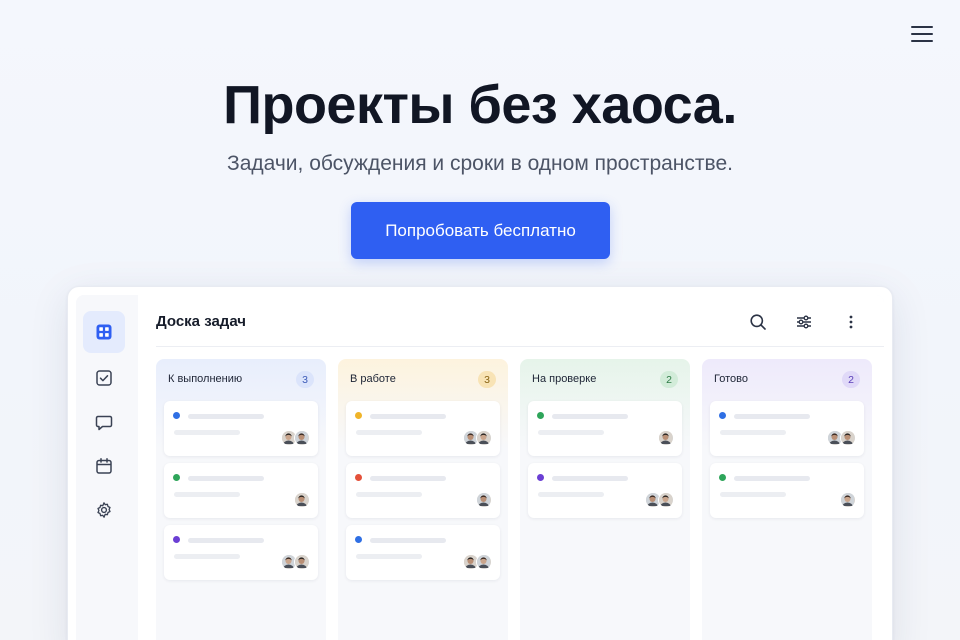  I want to click on board-column: К выполнению 3, so click(241, 499).